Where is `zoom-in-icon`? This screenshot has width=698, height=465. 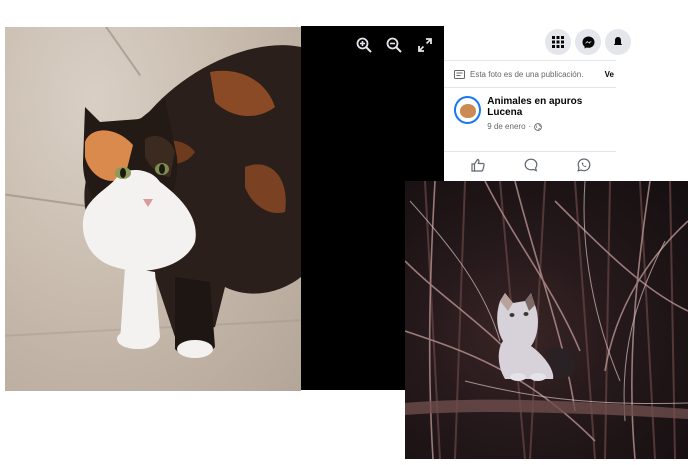
zoom-in-icon is located at coordinates (364, 45).